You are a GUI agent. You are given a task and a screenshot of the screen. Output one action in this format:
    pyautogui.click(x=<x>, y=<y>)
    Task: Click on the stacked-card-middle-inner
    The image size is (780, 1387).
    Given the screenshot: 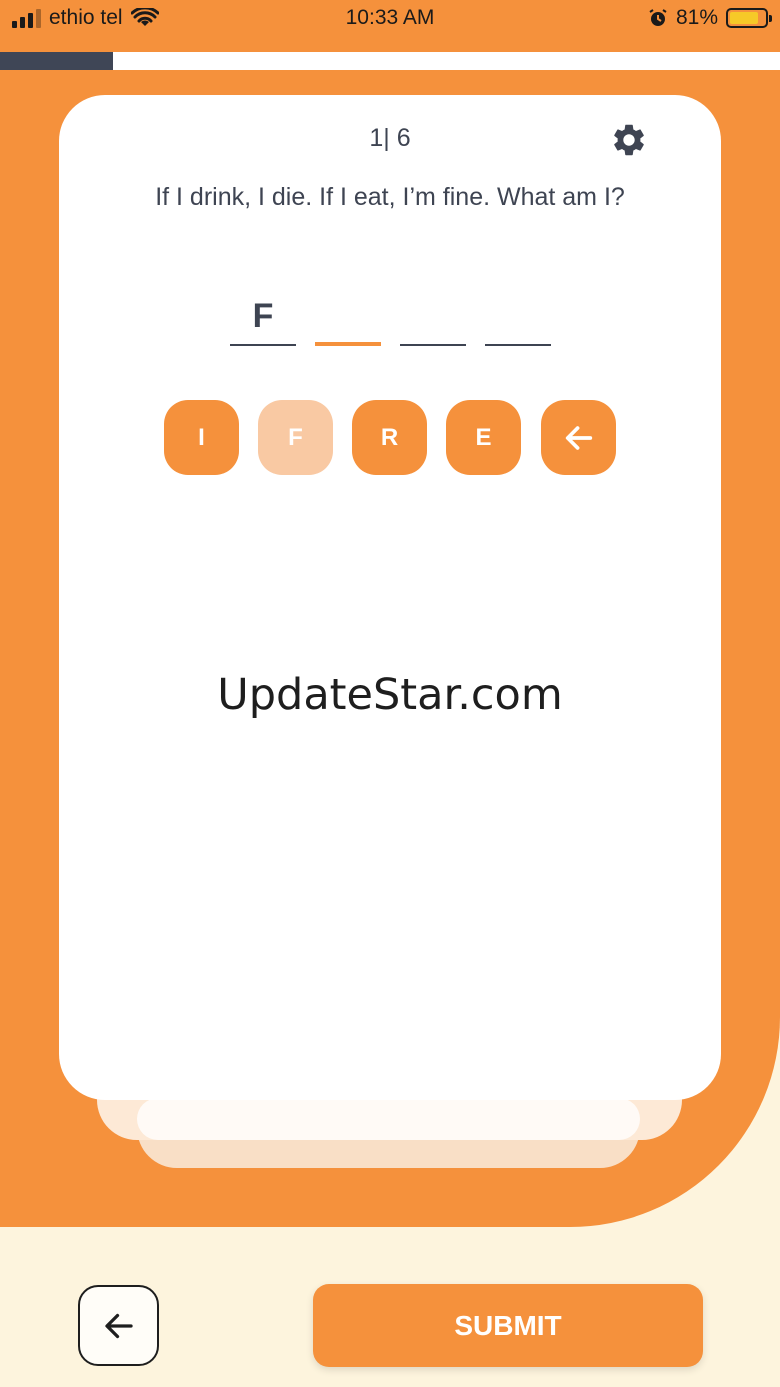 What is the action you would take?
    pyautogui.click(x=388, y=1119)
    